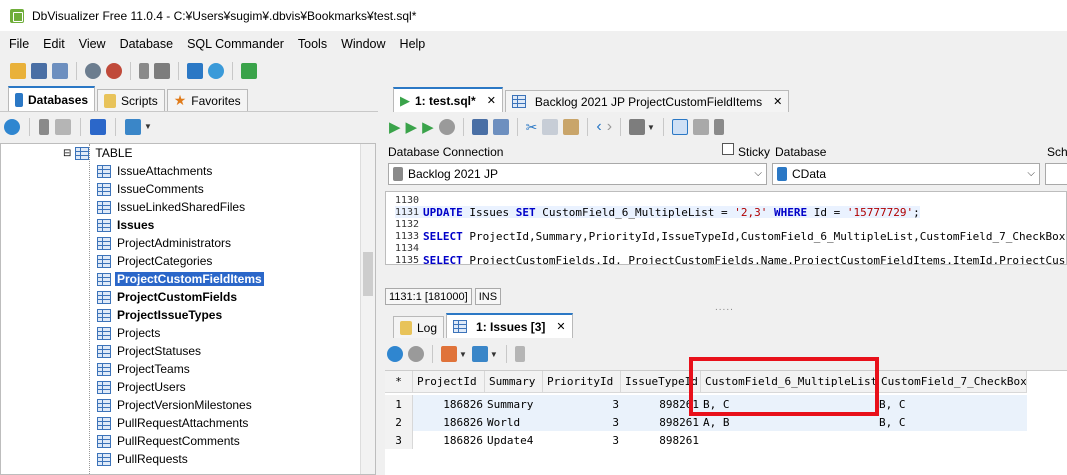 This screenshot has width=1067, height=475. Describe the element at coordinates (514, 440) in the screenshot. I see `table-cell: Update4` at that location.